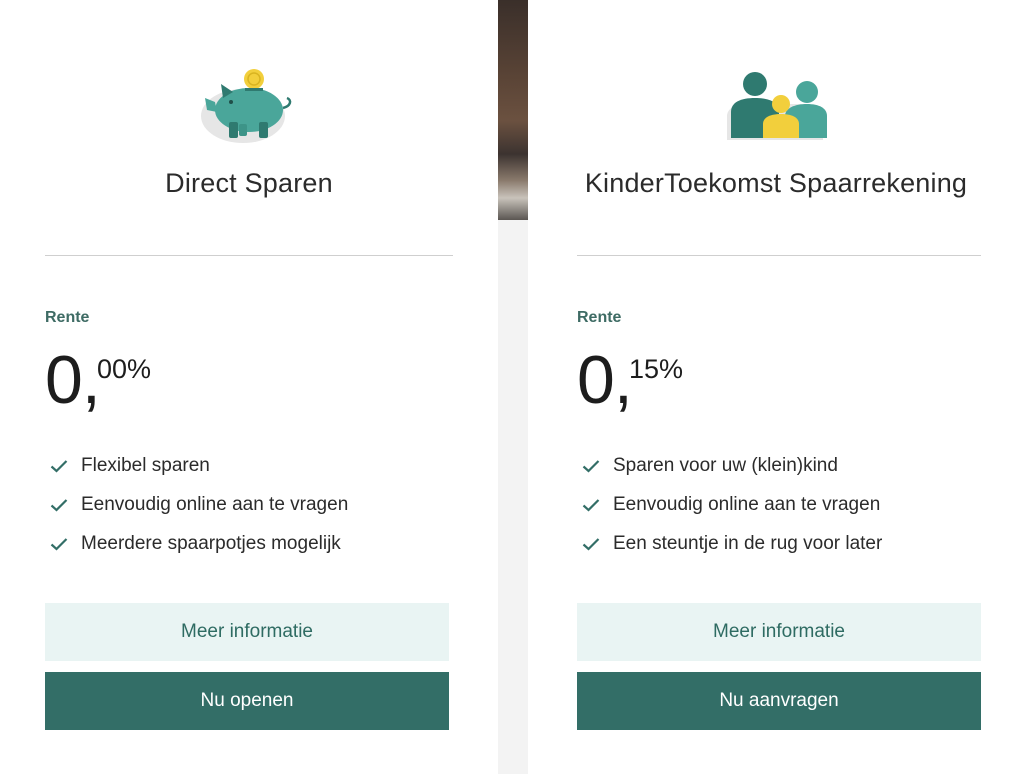  I want to click on card-title: KinderToekomst Spaarrekening, so click(776, 183).